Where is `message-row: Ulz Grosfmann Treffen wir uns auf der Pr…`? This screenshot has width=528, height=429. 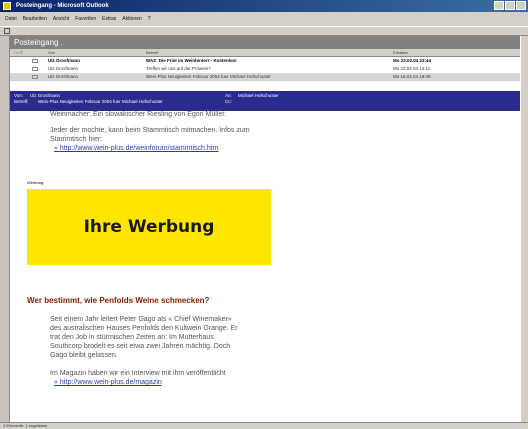
message-row: Ulz Grosfmann Treffen wir uns auf der Pr… is located at coordinates (265, 69).